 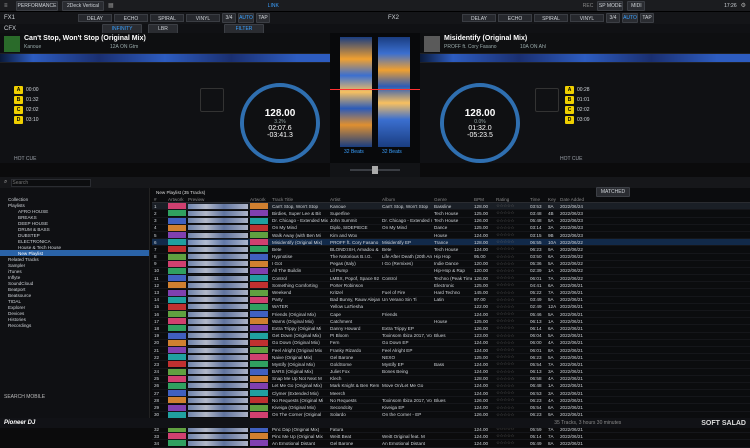 I want to click on deck1-loop-icon, so click(x=212, y=100).